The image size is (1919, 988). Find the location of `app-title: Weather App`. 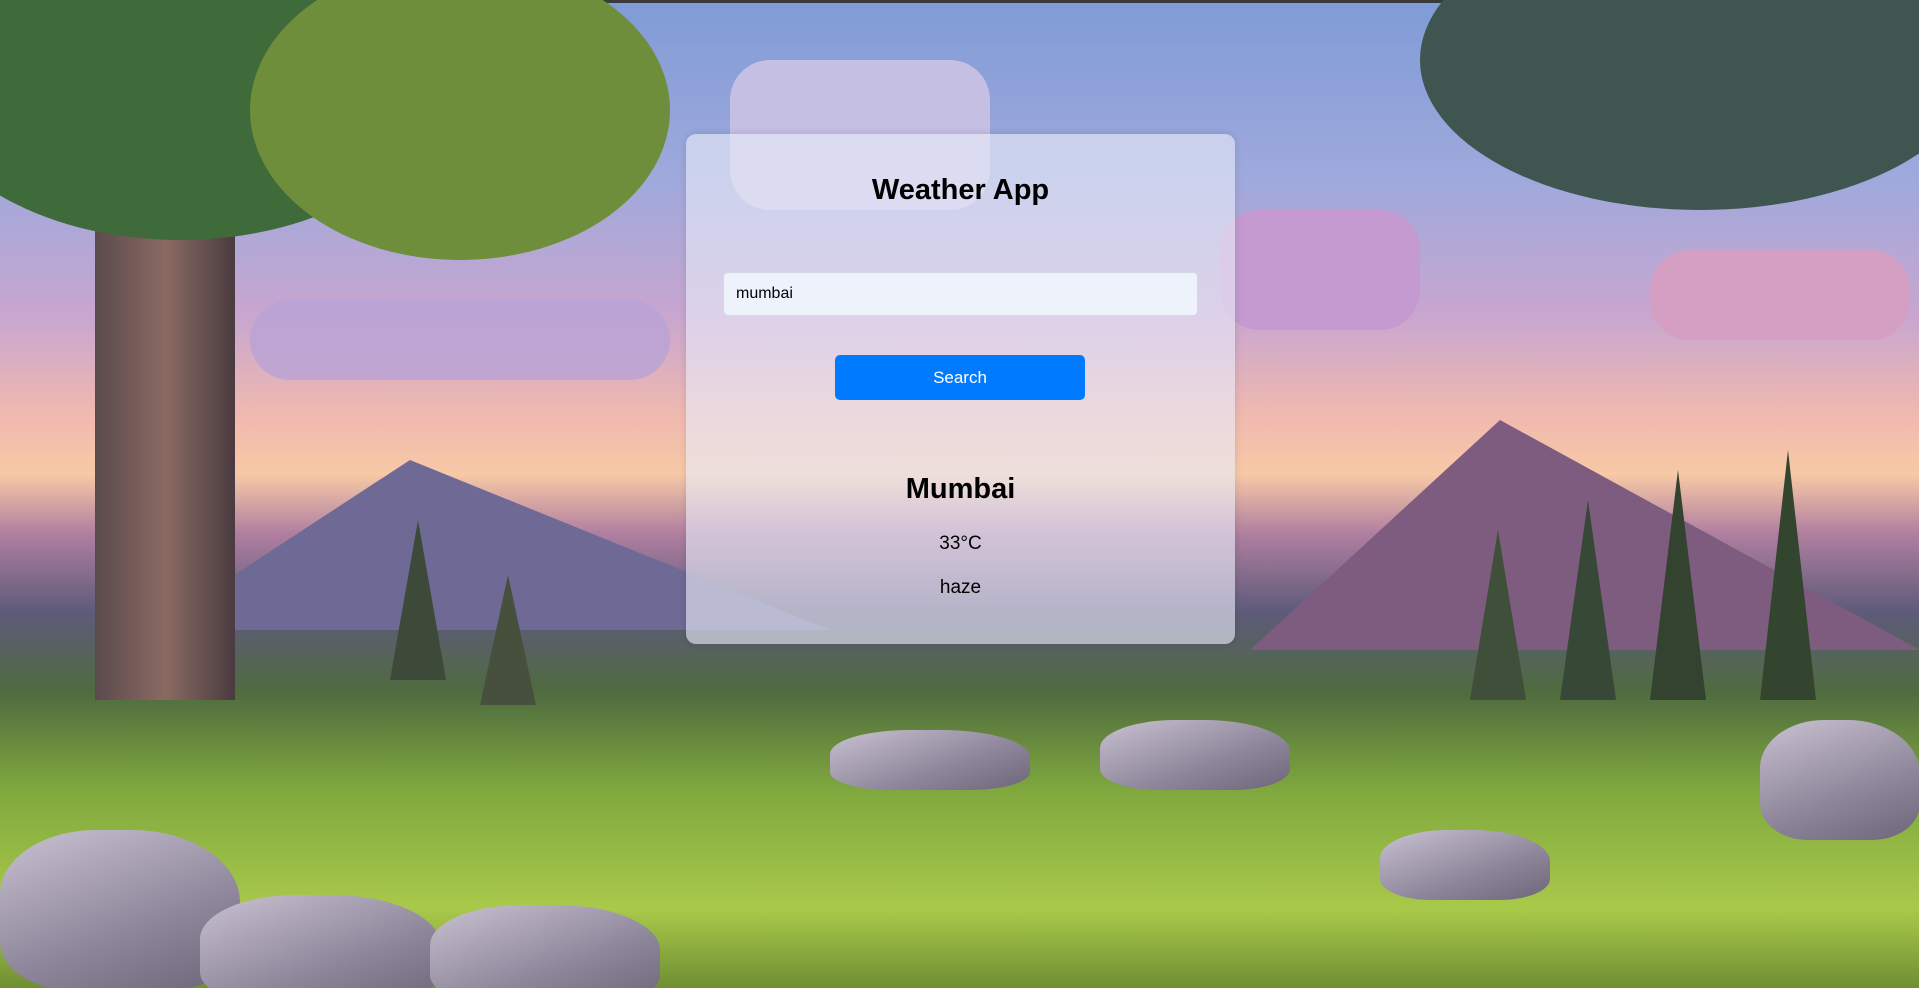

app-title: Weather App is located at coordinates (960, 190).